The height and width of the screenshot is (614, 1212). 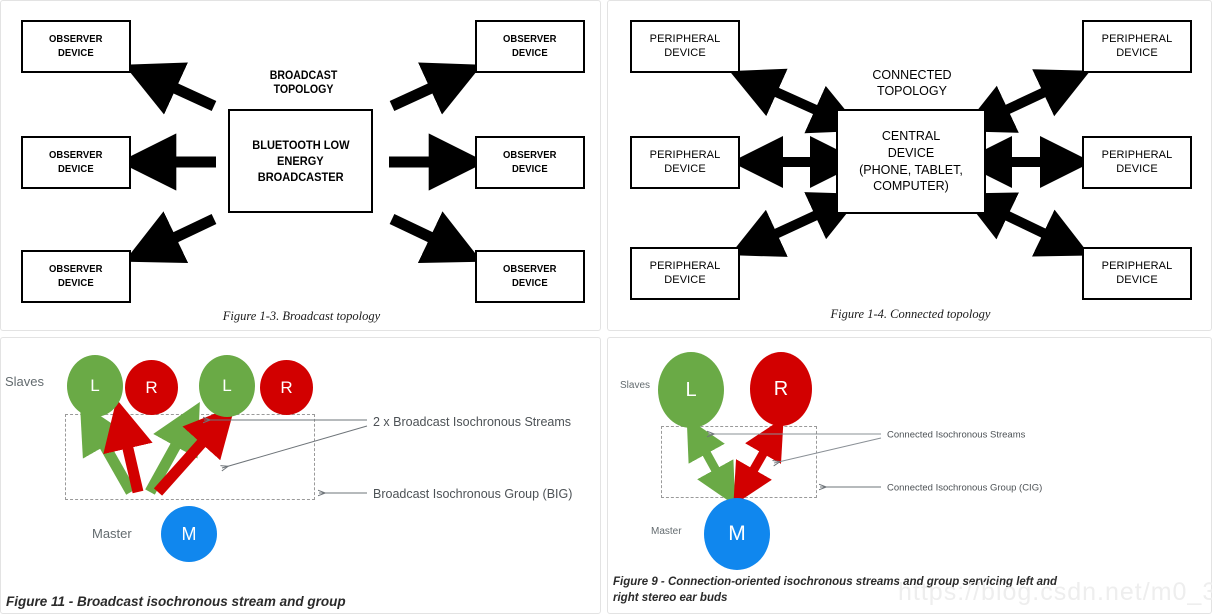 What do you see at coordinates (670, 597) in the screenshot?
I see `figure-caption-line-2: right stereo ear buds` at bounding box center [670, 597].